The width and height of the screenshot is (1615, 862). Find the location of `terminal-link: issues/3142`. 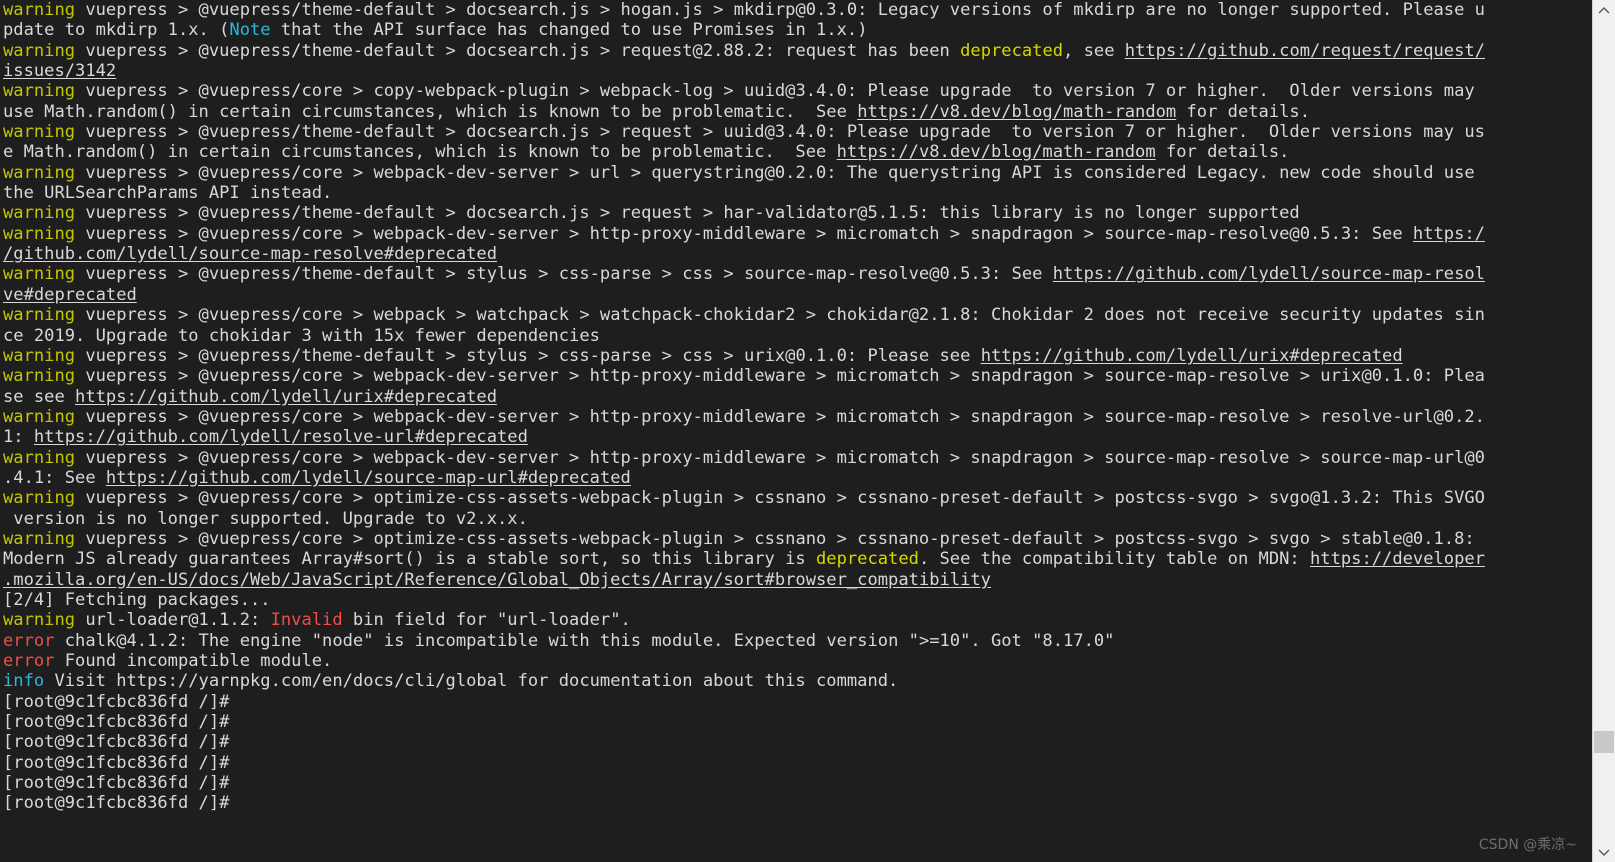

terminal-link: issues/3142 is located at coordinates (59, 71).